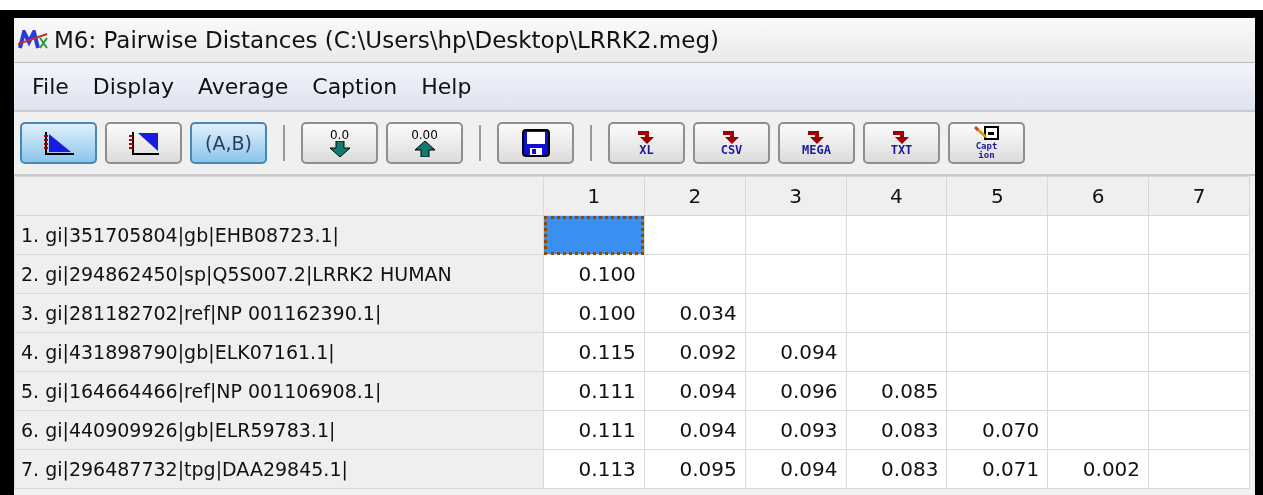 This screenshot has height=495, width=1263. What do you see at coordinates (901, 143) in the screenshot?
I see `export-button: TXT` at bounding box center [901, 143].